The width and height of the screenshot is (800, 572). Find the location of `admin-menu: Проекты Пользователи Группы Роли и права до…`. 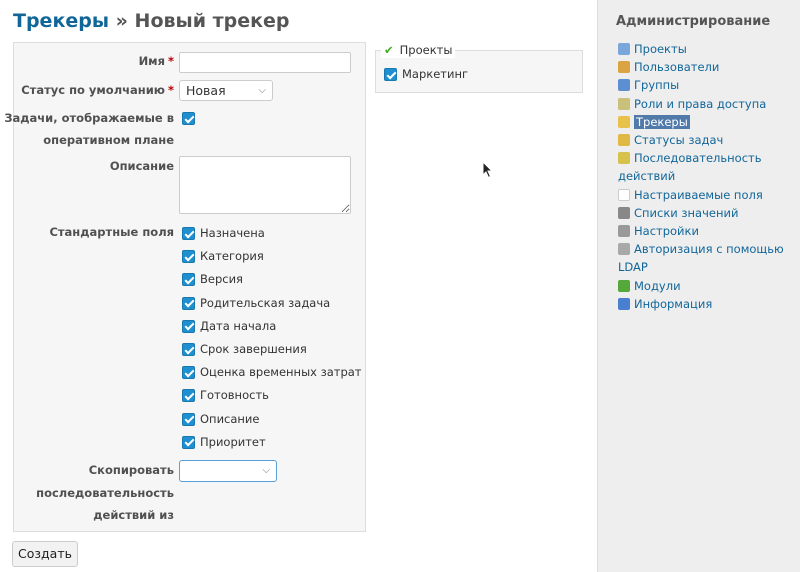

admin-menu: Проекты Пользователи Группы Роли и права до… is located at coordinates (708, 176).